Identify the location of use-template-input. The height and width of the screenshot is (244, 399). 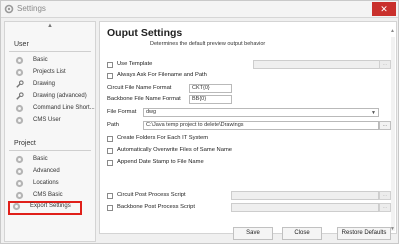
(317, 64).